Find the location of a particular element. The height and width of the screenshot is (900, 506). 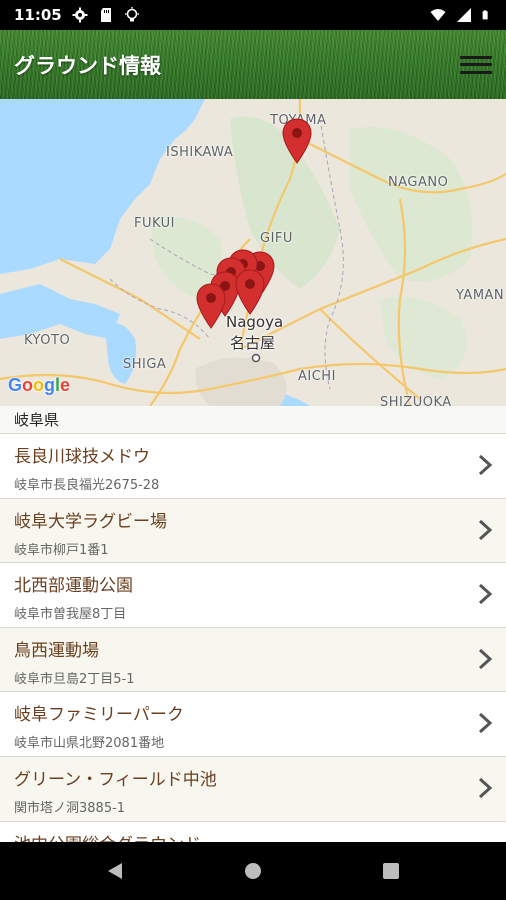

map-label-fukui: FUKUI is located at coordinates (155, 223).